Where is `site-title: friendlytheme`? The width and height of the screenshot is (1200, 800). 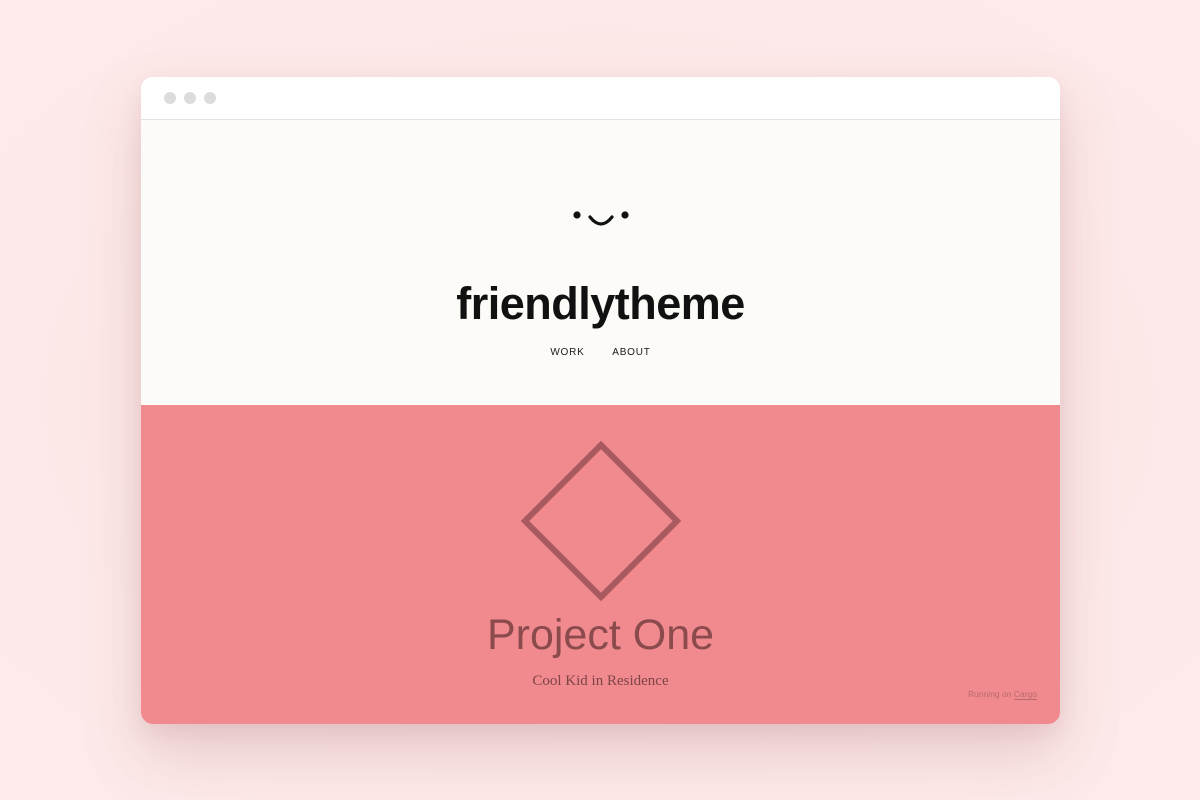 site-title: friendlytheme is located at coordinates (600, 304).